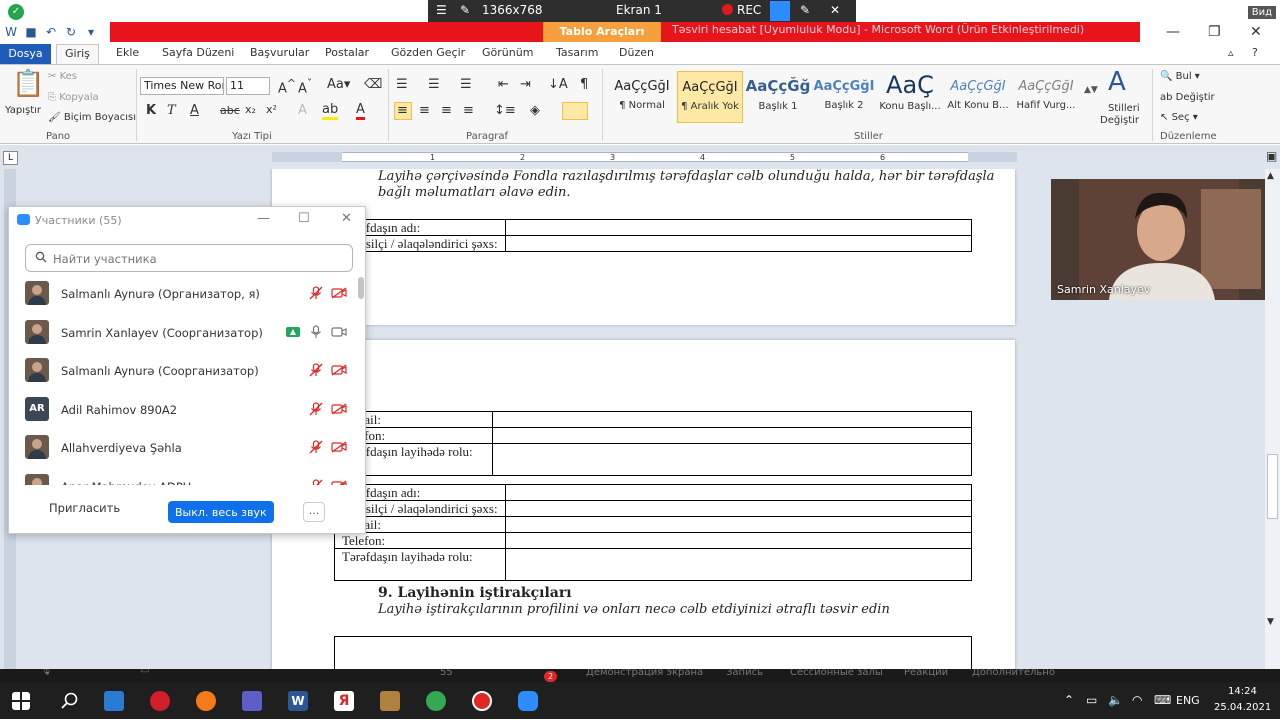 The width and height of the screenshot is (1280, 719). I want to click on video-thumbnail: Samrin Xanlayev, so click(1158, 239).